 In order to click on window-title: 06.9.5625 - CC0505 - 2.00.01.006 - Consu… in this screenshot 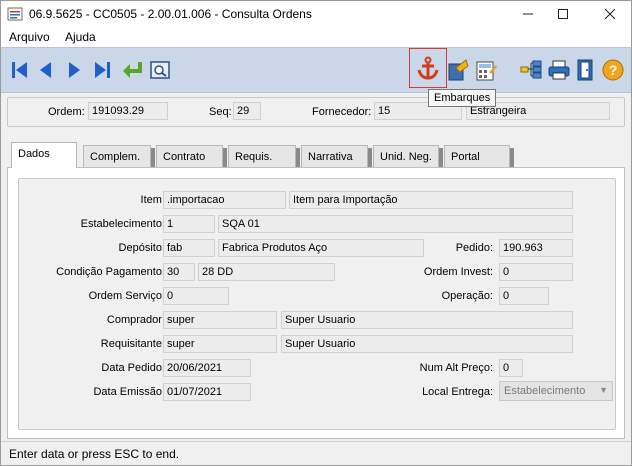, I will do `click(170, 14)`.